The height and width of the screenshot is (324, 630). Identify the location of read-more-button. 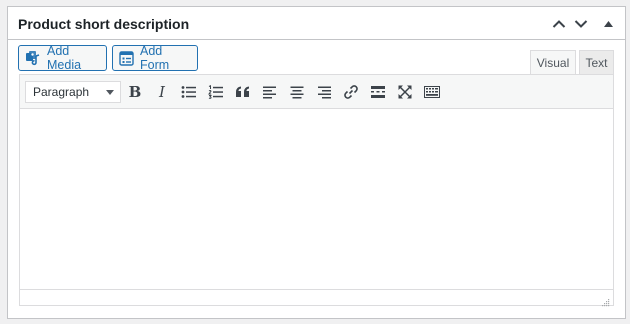
(378, 92).